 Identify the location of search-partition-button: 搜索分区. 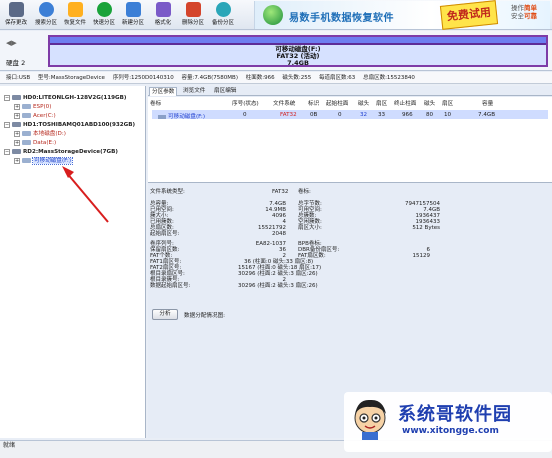
(46, 15).